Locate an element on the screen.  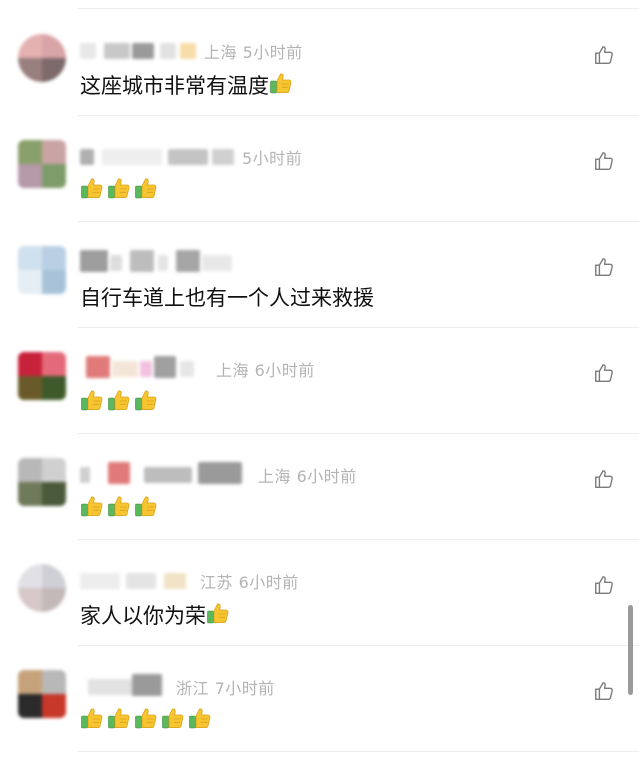
comment-meta: 浙江 7小时前 is located at coordinates (177, 686).